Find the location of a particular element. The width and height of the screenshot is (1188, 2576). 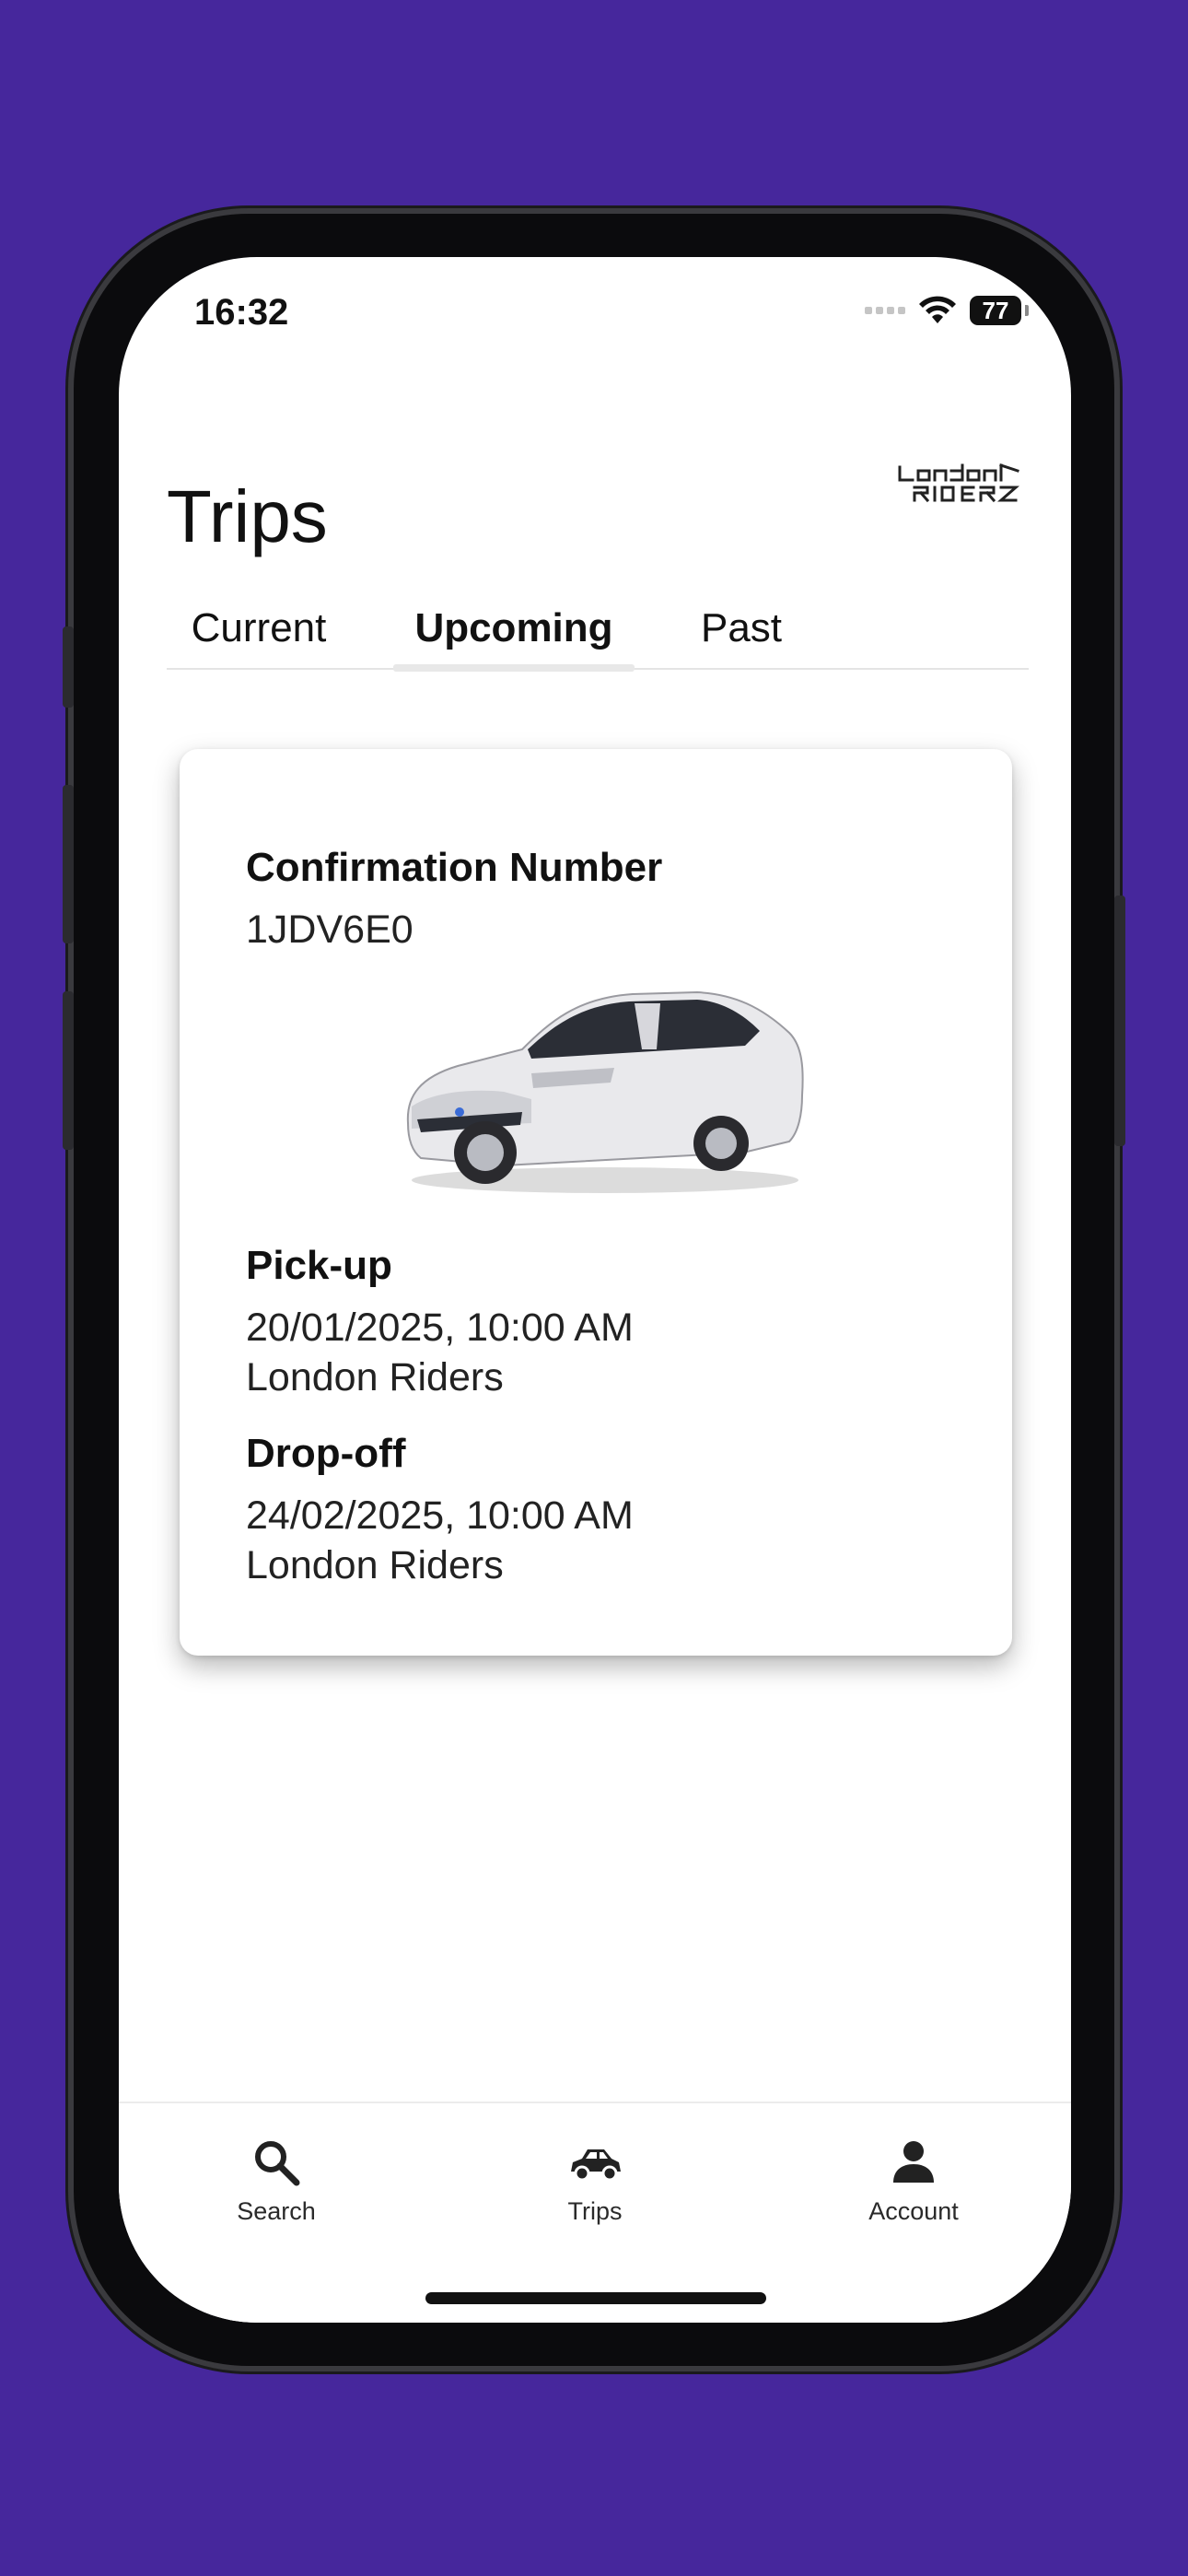

home-indicator is located at coordinates (595, 2298).